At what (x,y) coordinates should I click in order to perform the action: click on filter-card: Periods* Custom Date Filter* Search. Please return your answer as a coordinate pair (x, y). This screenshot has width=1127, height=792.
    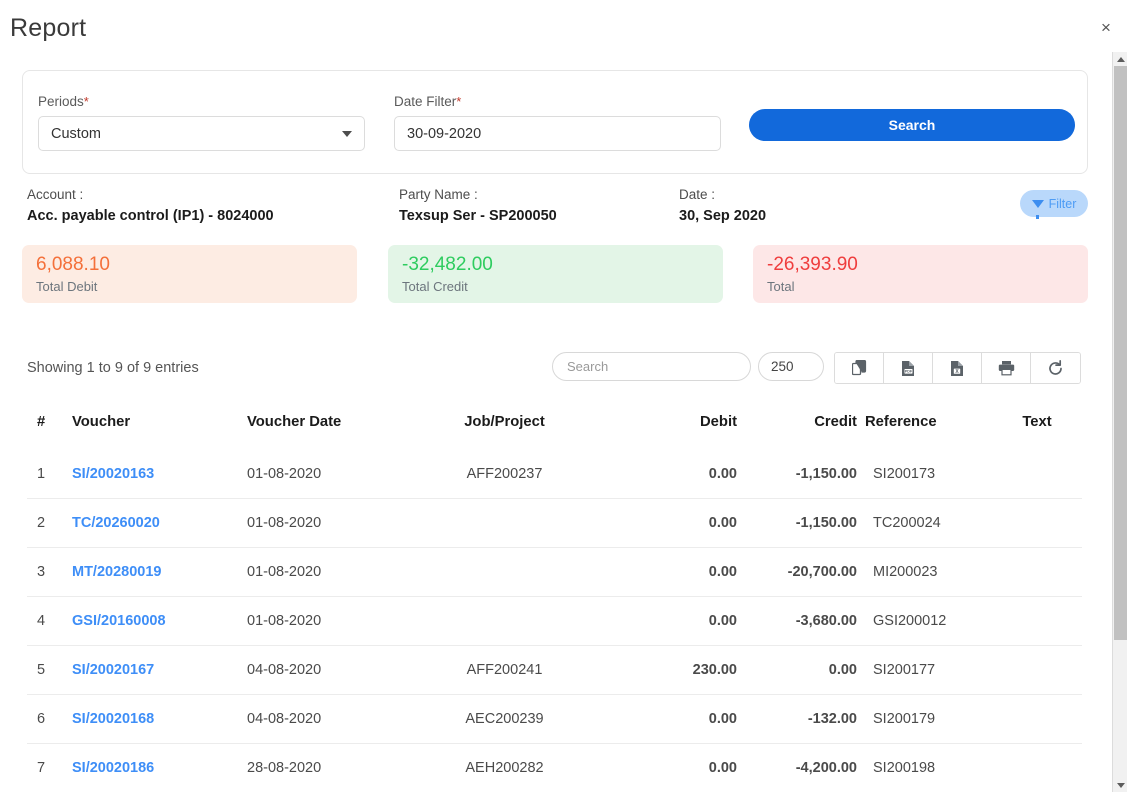
    Looking at the image, I should click on (555, 122).